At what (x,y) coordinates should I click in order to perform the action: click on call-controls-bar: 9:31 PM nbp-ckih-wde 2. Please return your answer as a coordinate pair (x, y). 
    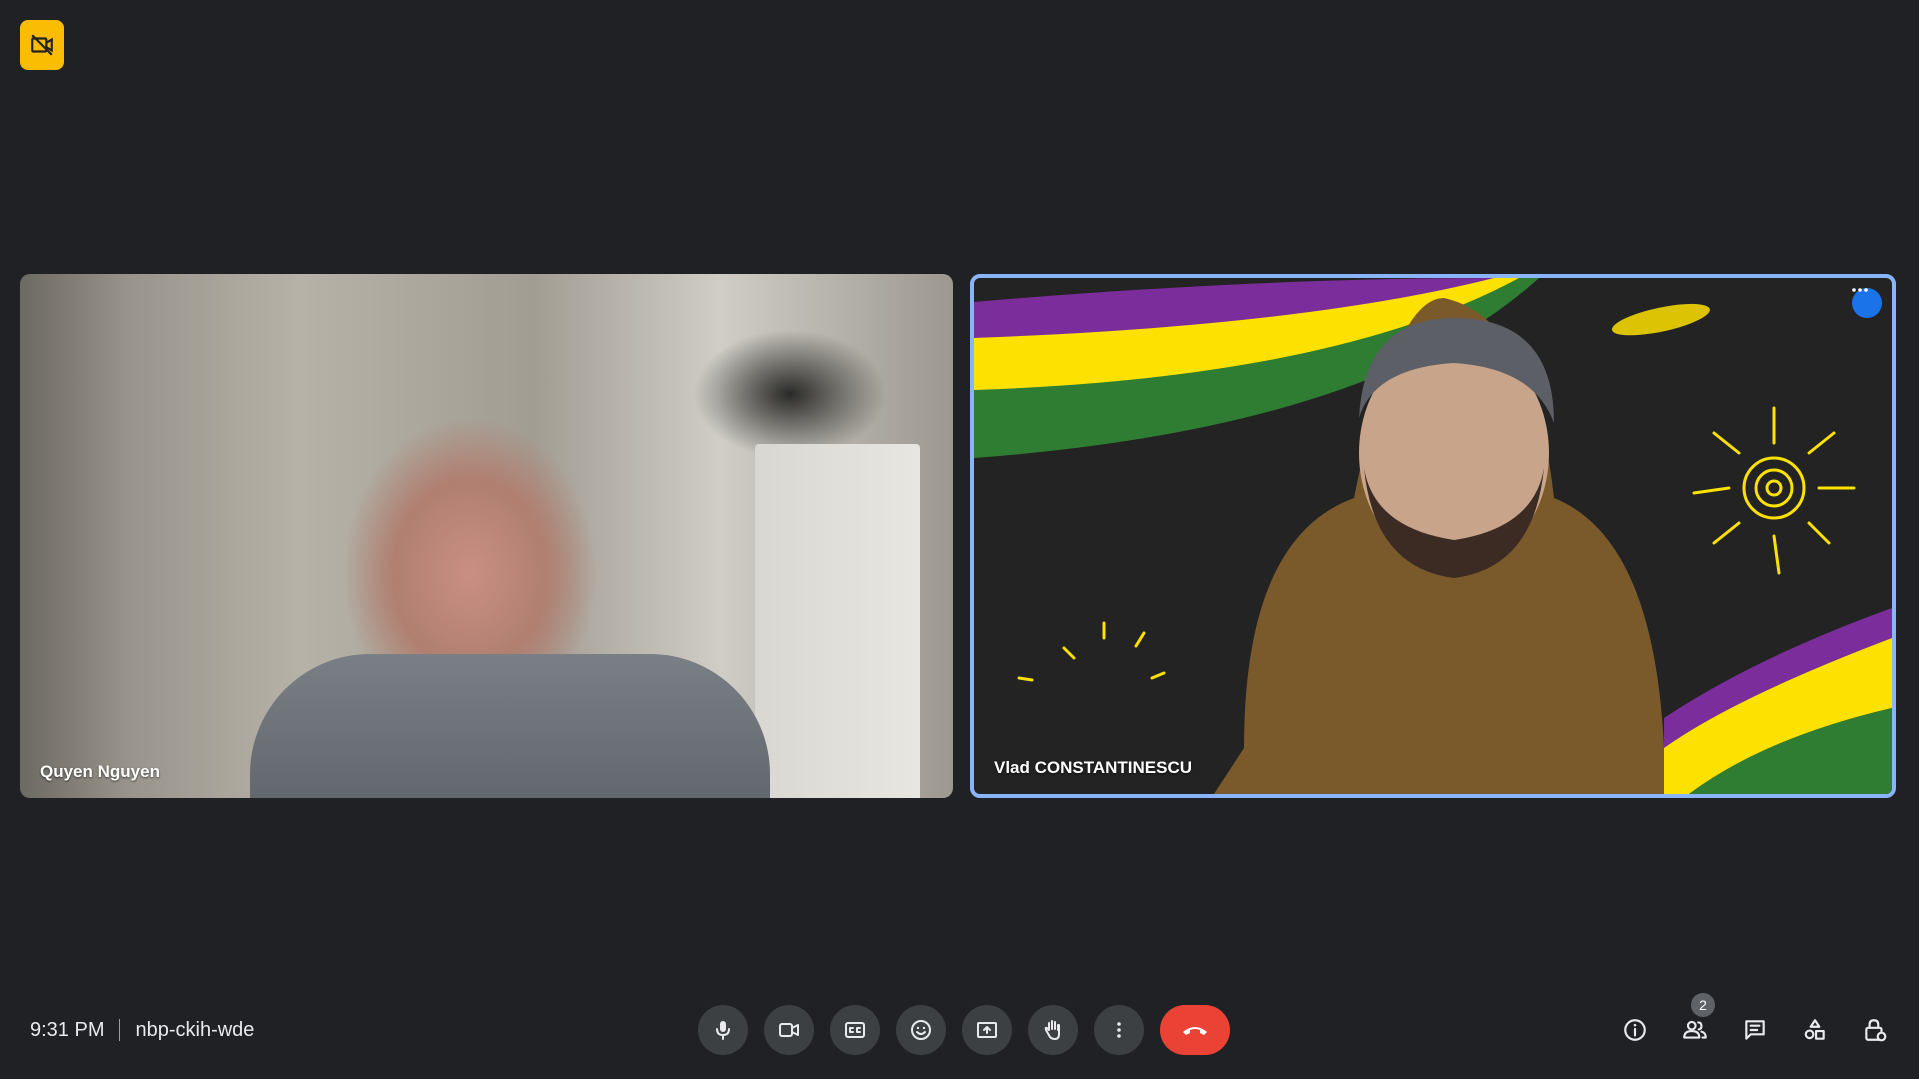
    Looking at the image, I should click on (959, 1026).